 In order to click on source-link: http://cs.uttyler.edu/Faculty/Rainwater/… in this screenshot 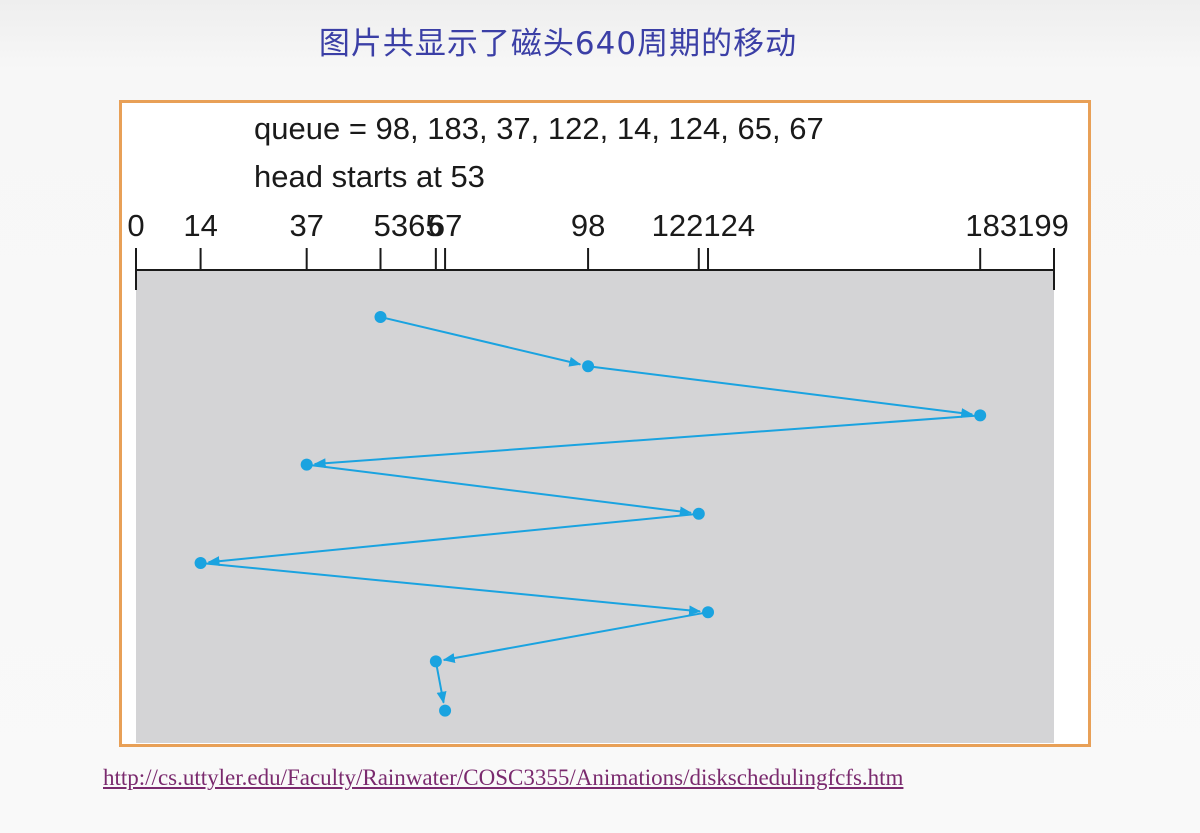, I will do `click(503, 778)`.